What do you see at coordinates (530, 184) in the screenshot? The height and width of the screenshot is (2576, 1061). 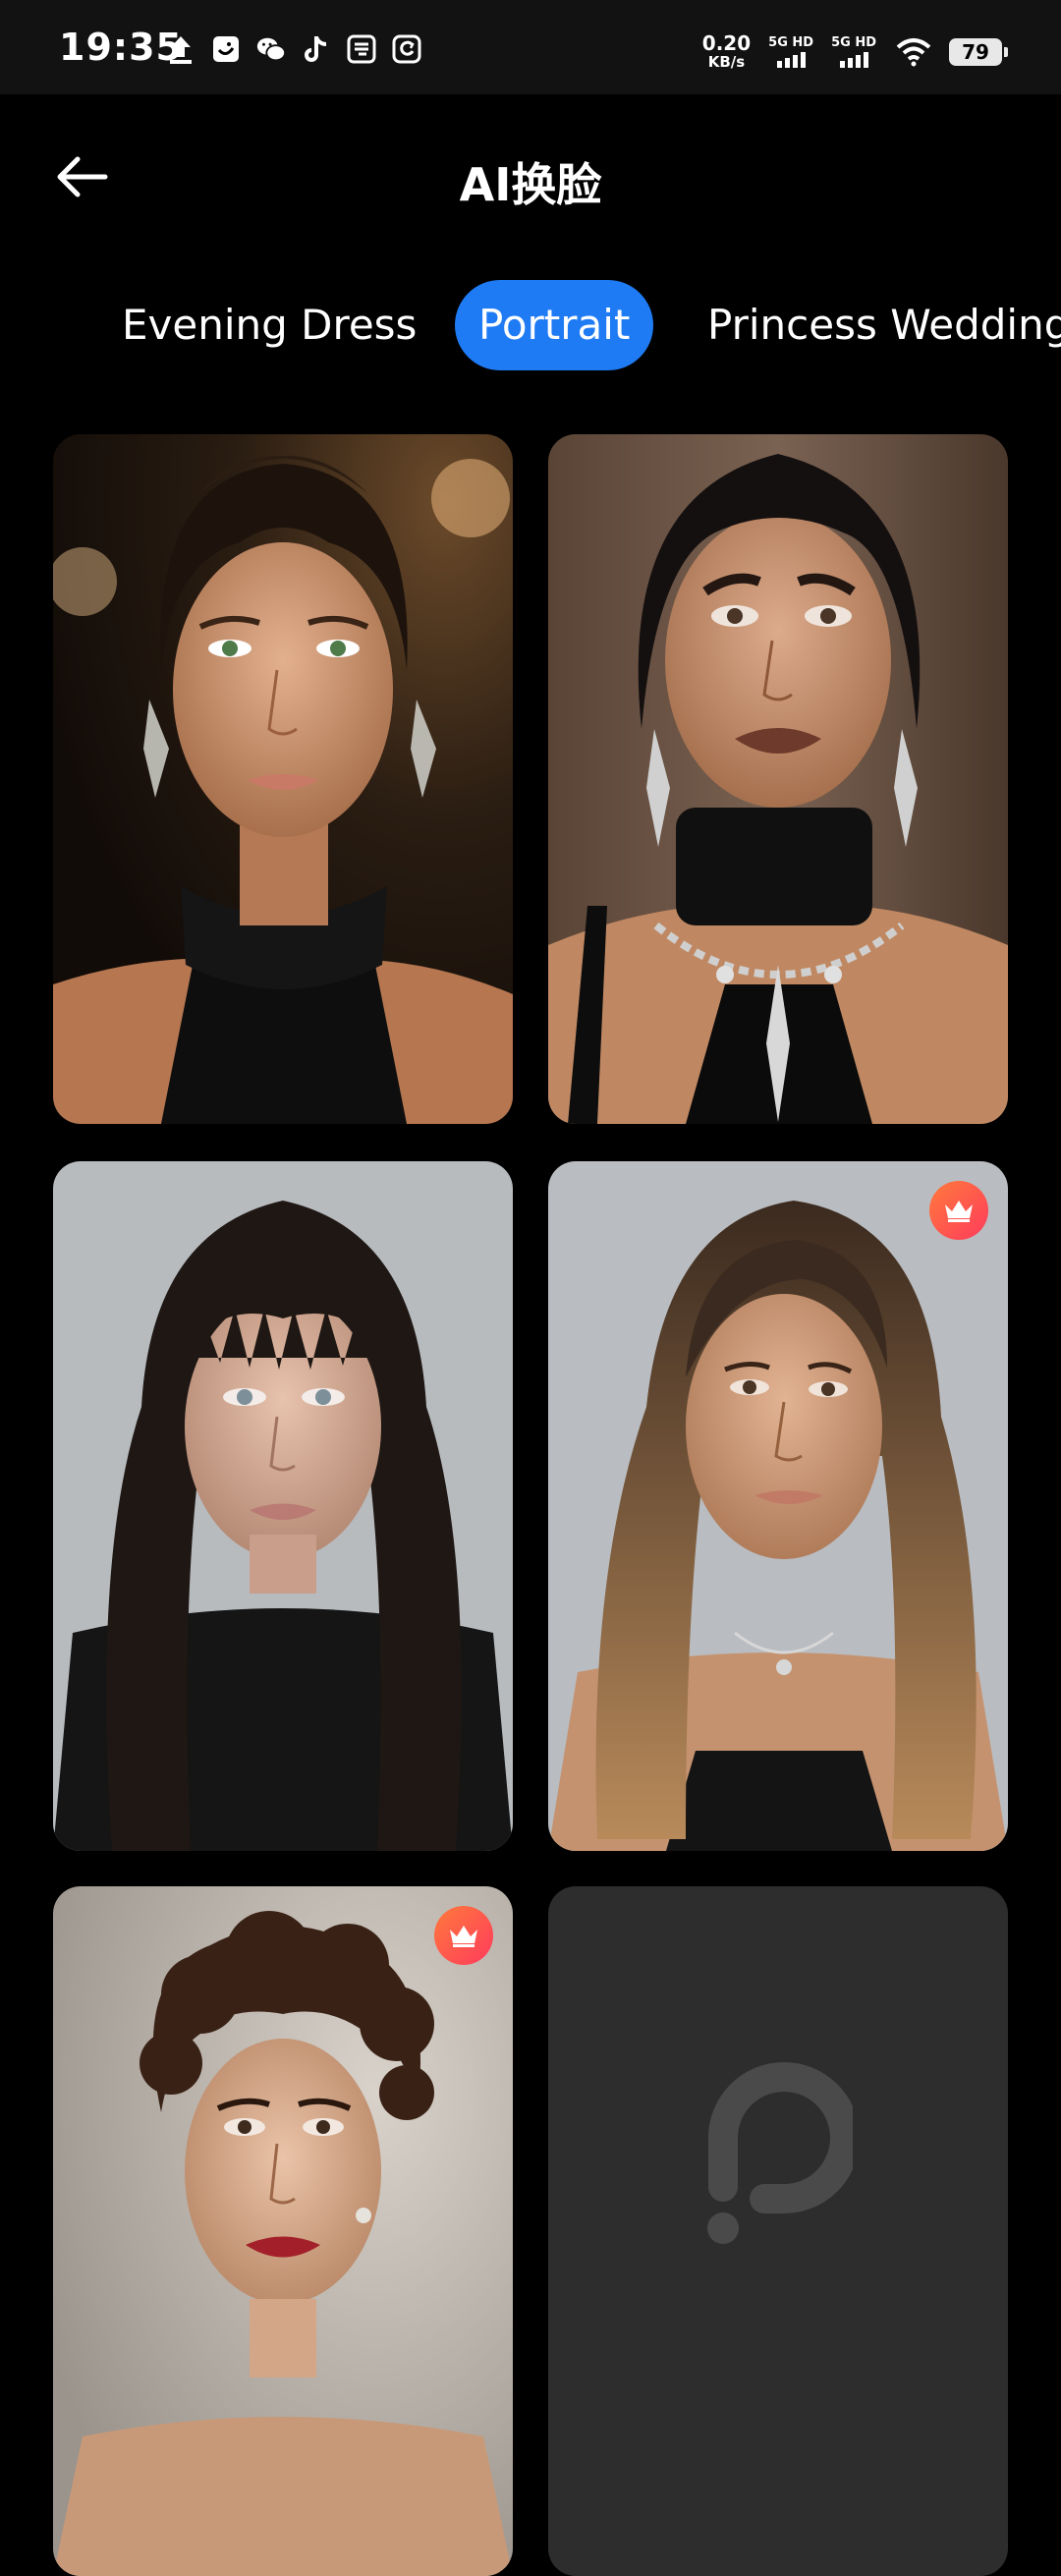 I see `page-title: AI换脸` at bounding box center [530, 184].